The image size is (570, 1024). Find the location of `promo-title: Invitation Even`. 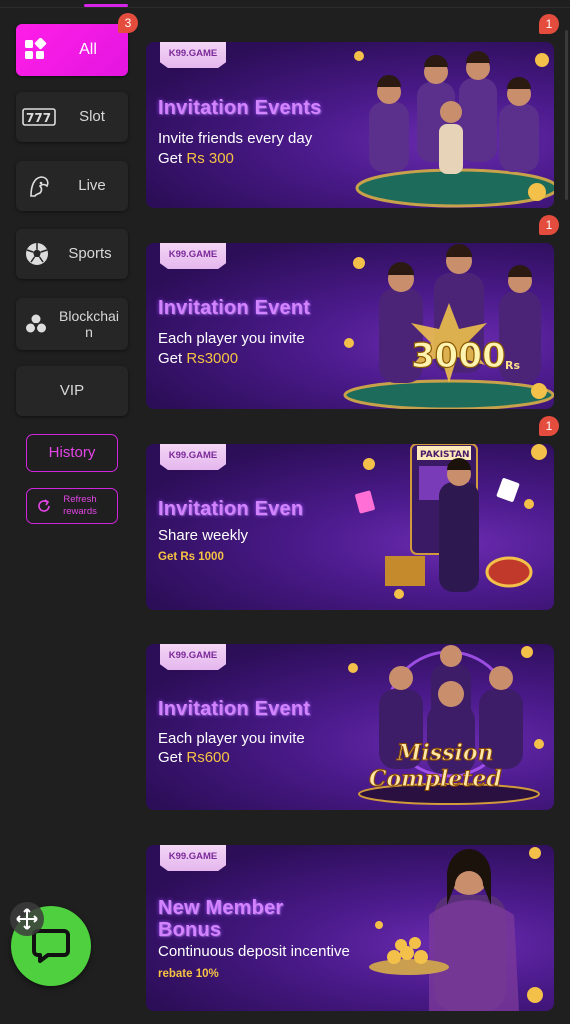

promo-title: Invitation Even is located at coordinates (231, 509).